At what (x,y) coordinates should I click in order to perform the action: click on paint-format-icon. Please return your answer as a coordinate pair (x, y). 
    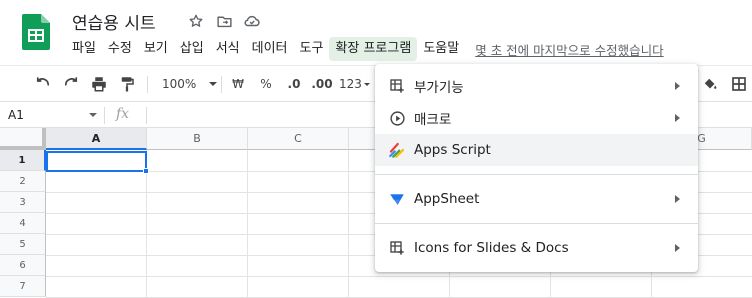
    Looking at the image, I should click on (127, 84).